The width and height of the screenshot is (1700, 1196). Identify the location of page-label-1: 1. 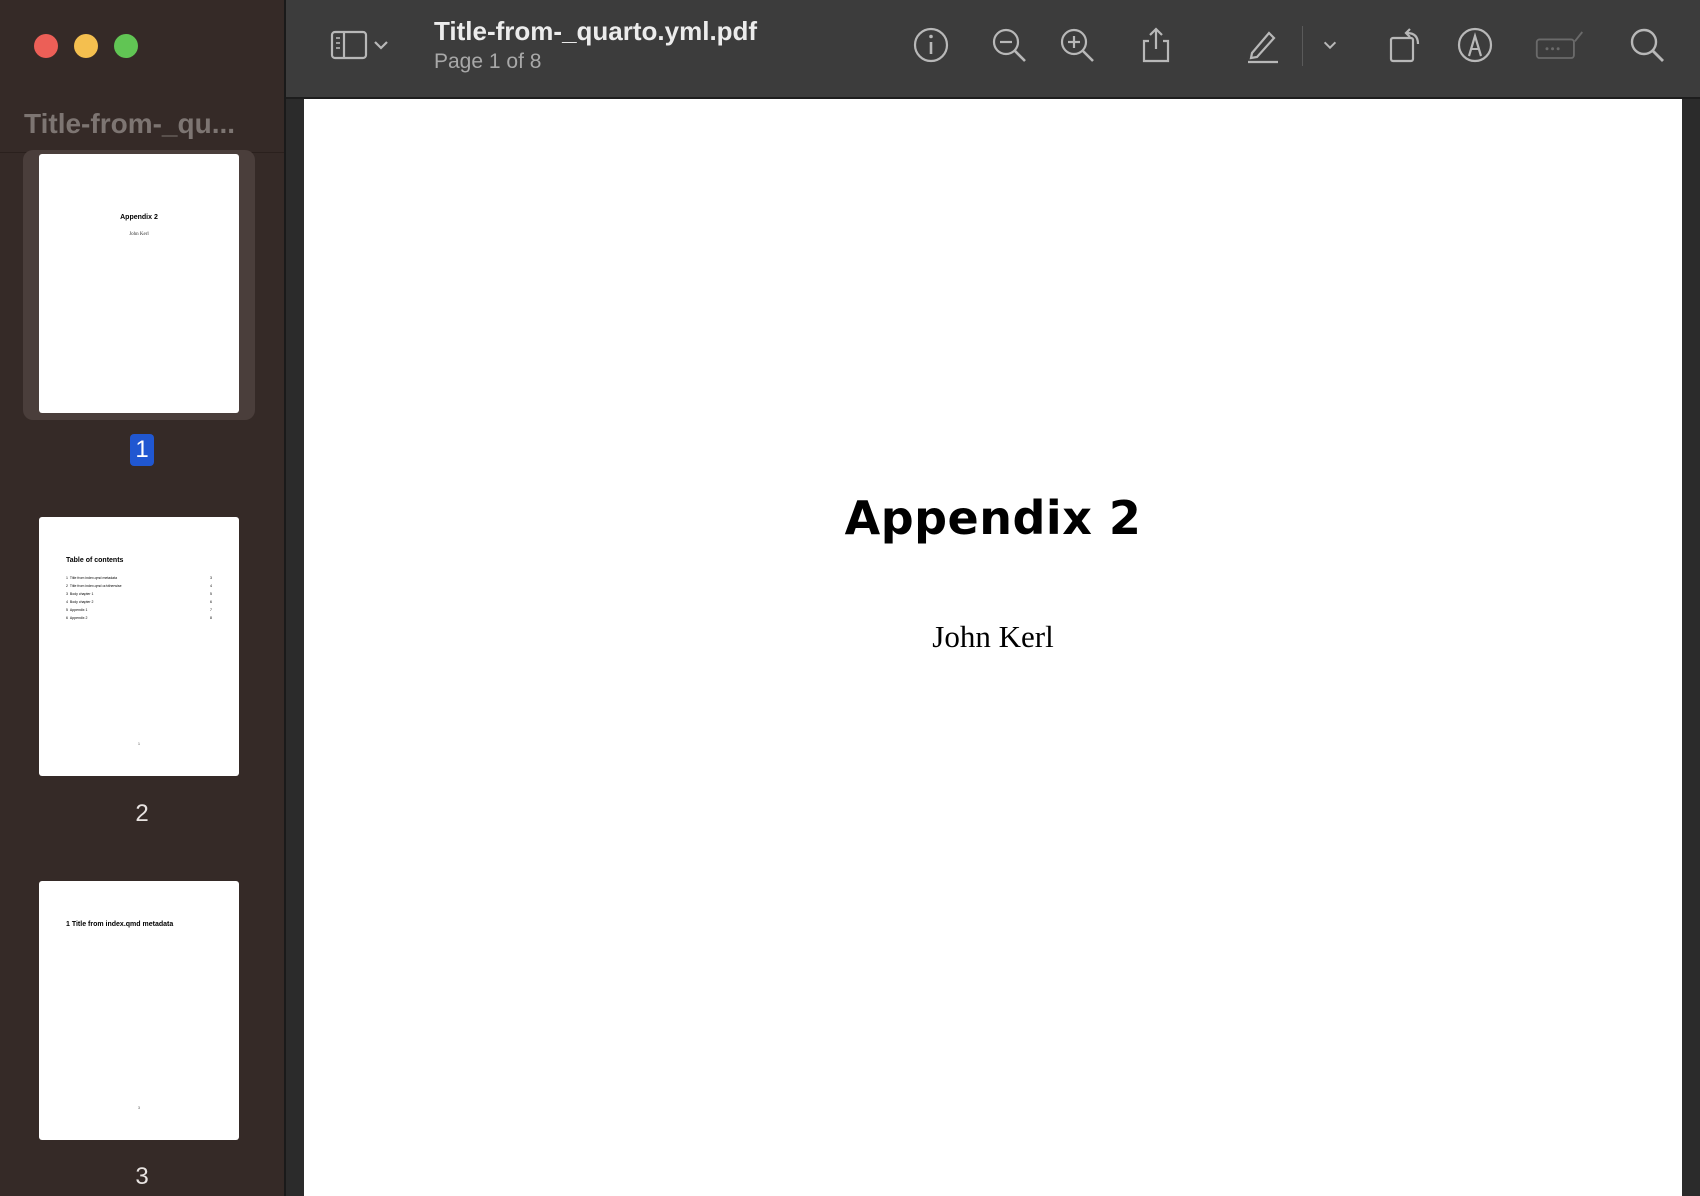
(142, 450).